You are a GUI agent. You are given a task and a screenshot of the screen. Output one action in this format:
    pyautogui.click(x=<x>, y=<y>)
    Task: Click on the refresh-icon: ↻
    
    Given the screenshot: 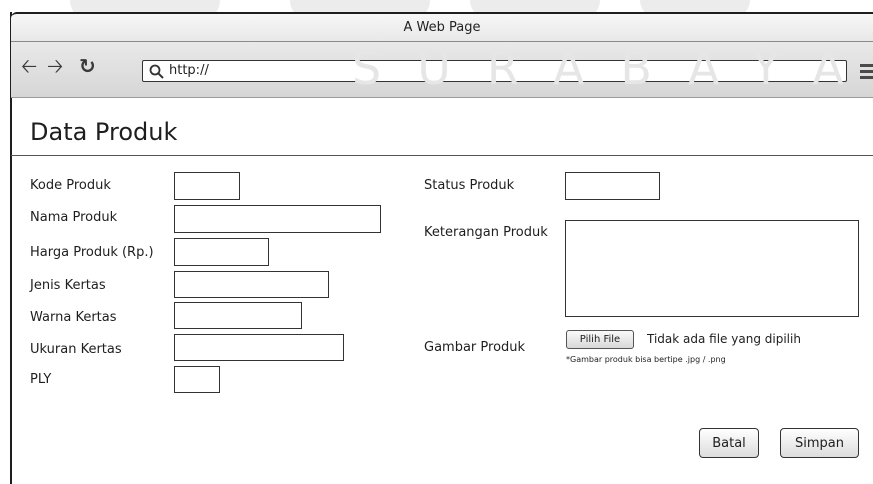 What is the action you would take?
    pyautogui.click(x=87, y=66)
    